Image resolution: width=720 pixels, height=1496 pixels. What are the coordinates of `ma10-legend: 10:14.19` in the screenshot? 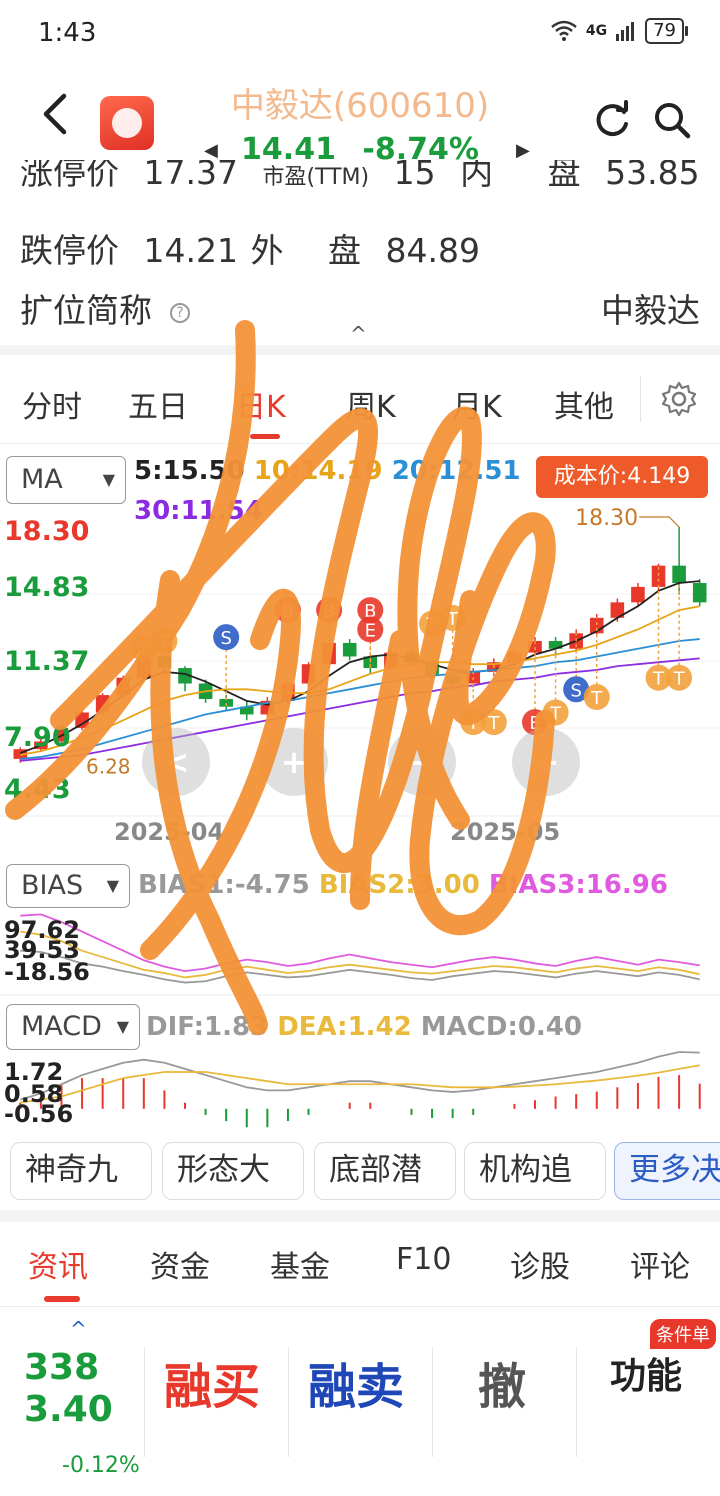 It's located at (318, 471).